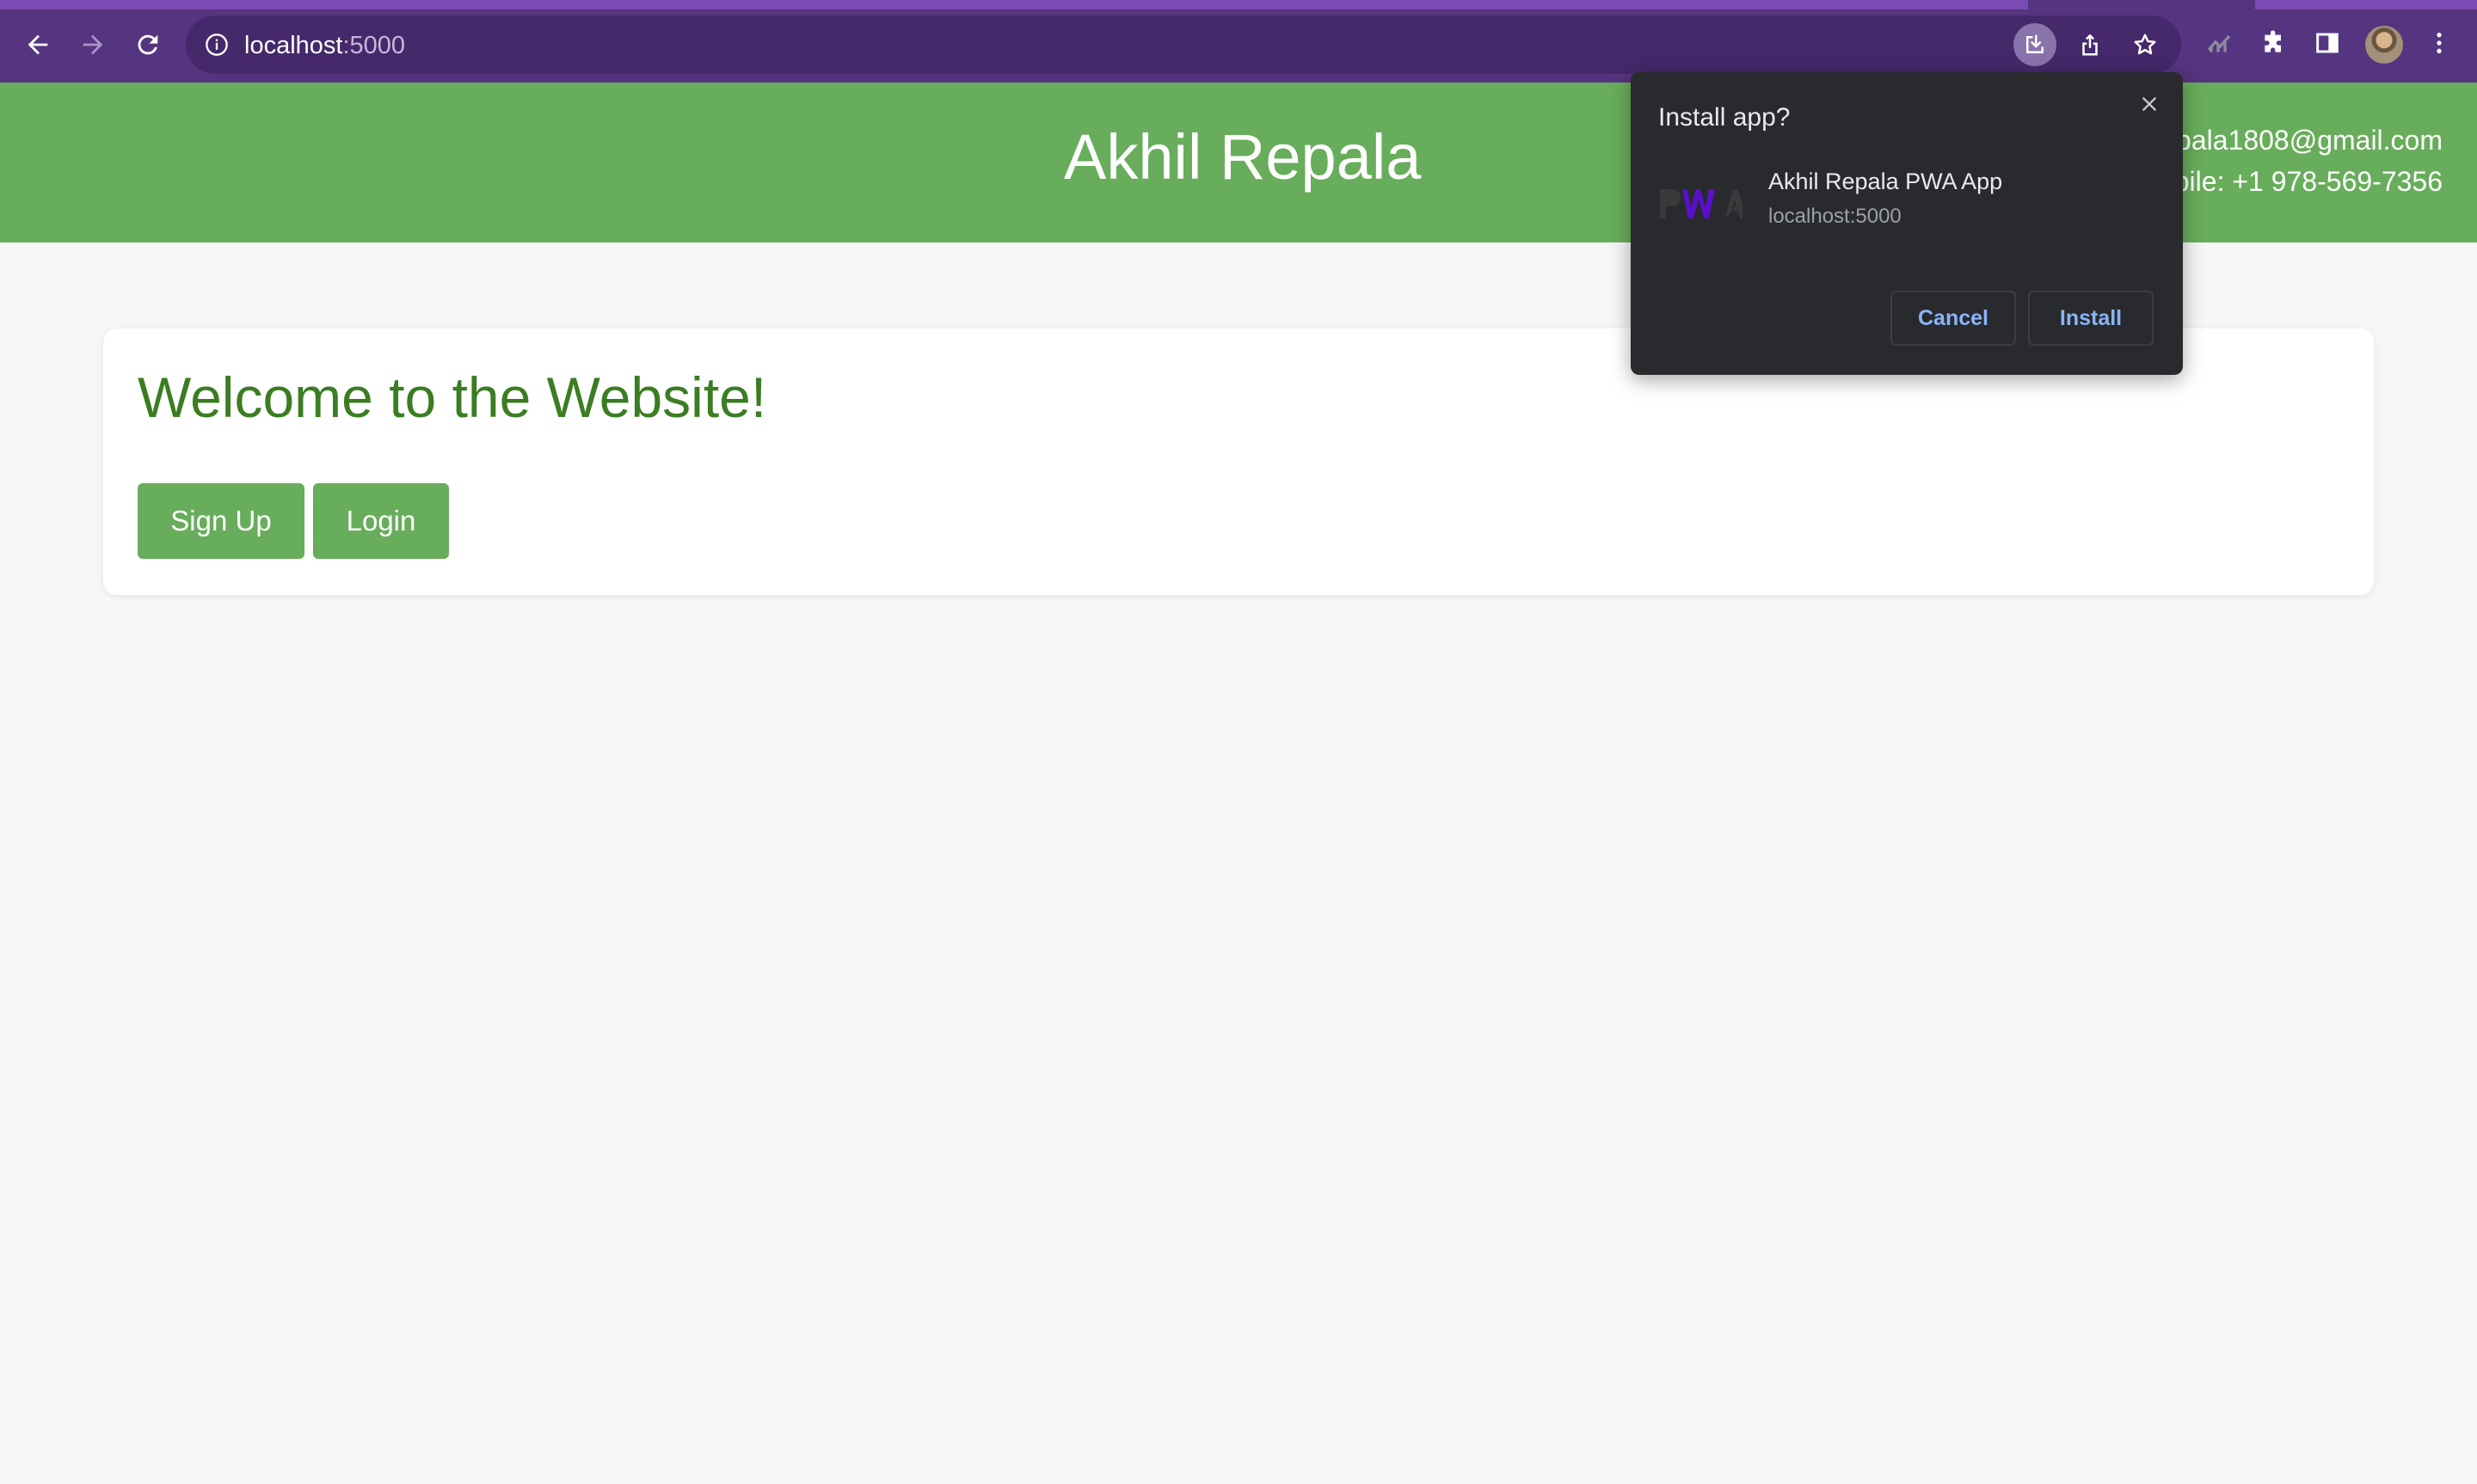 The image size is (2477, 1484). I want to click on close-icon, so click(2149, 104).